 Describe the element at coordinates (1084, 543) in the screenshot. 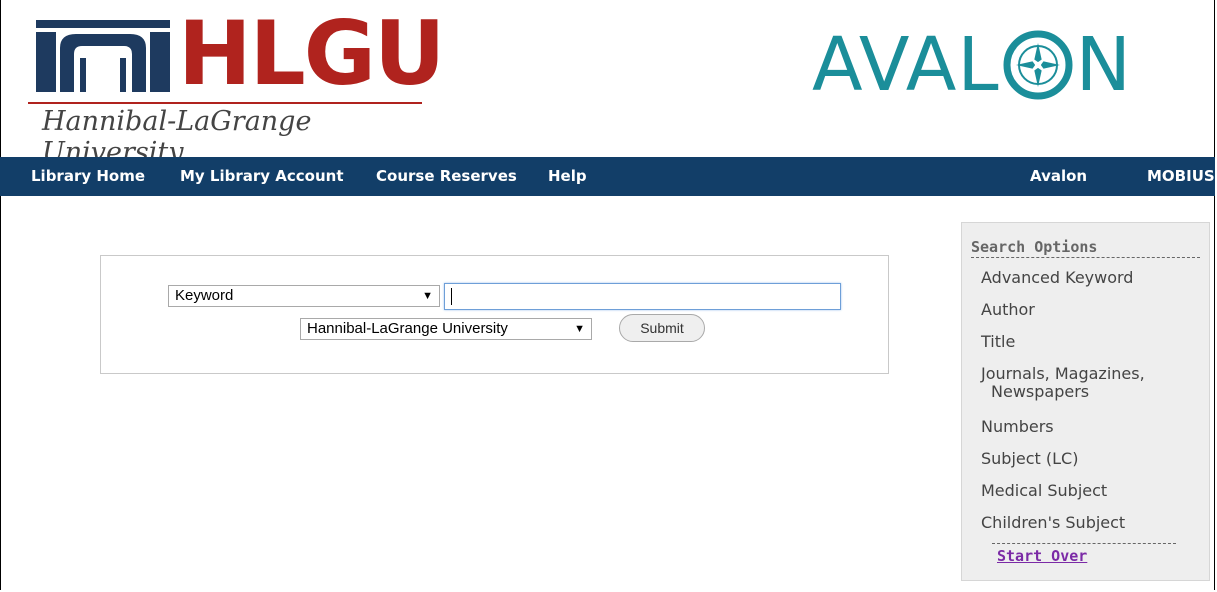

I see `sidebar-divider` at that location.